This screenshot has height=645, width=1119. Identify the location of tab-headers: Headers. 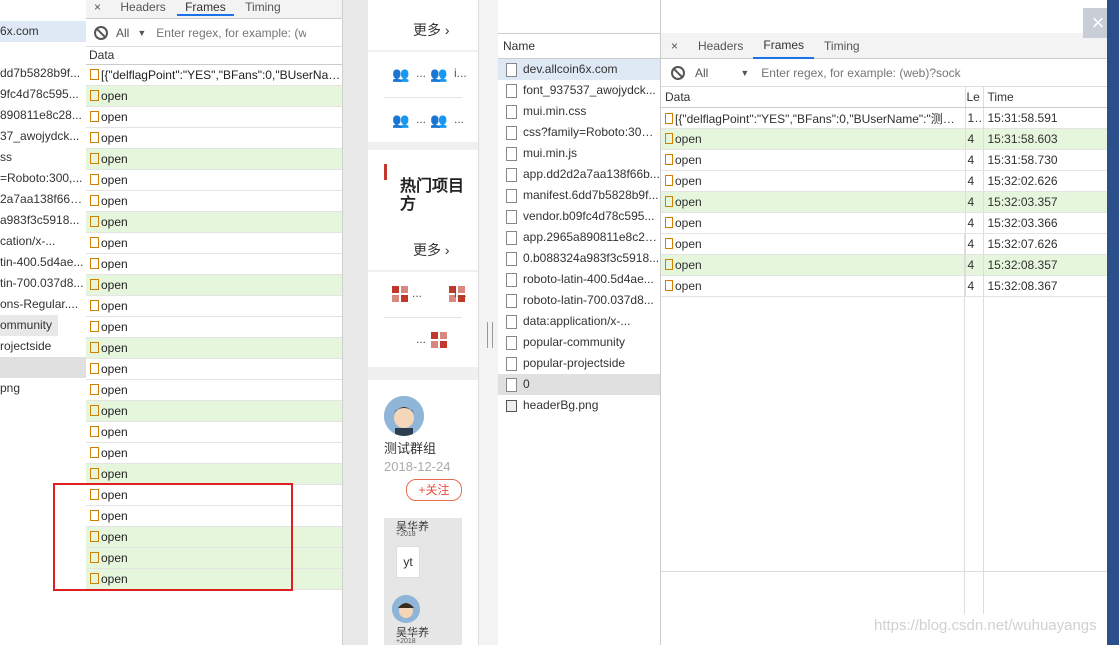
(720, 46).